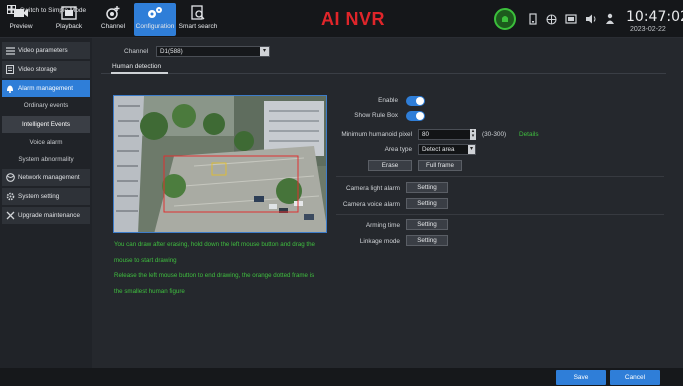 The height and width of the screenshot is (386, 683). I want to click on camera-light-alarm-setting-button: Setting, so click(427, 187).